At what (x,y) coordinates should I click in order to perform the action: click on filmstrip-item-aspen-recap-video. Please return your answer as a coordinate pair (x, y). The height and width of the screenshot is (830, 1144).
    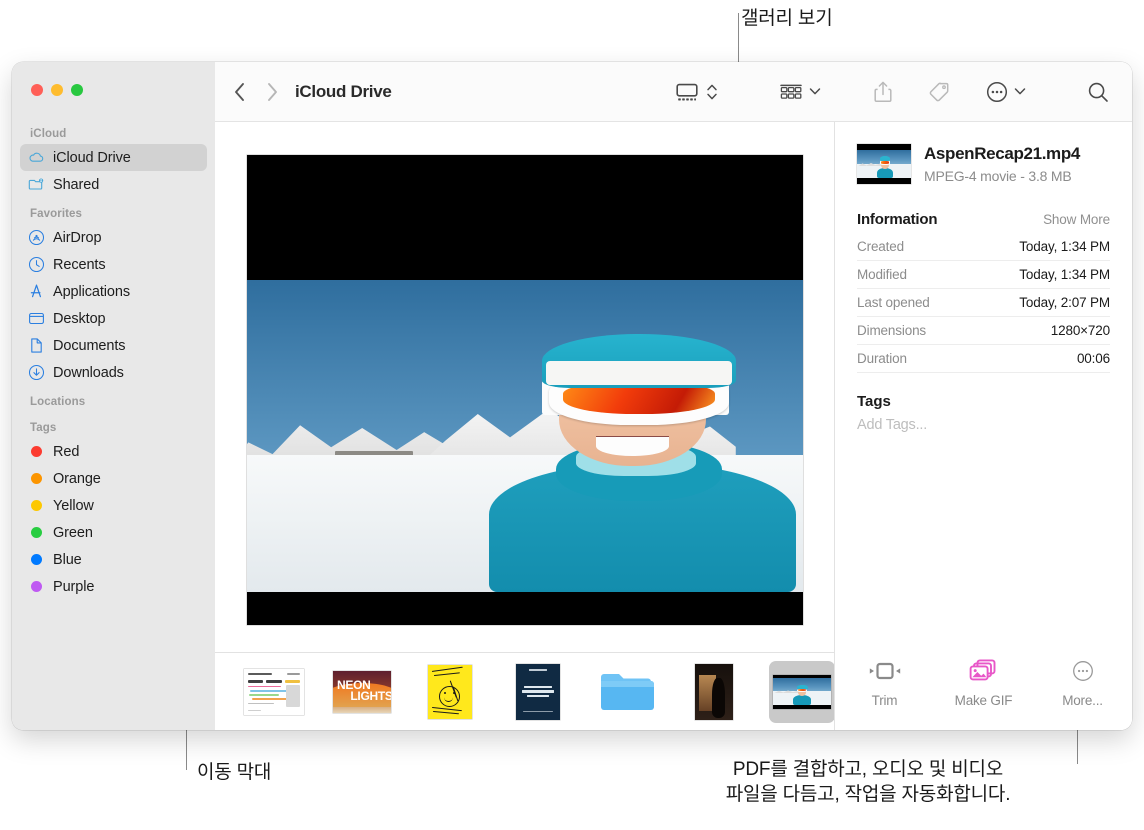
    Looking at the image, I should click on (801, 691).